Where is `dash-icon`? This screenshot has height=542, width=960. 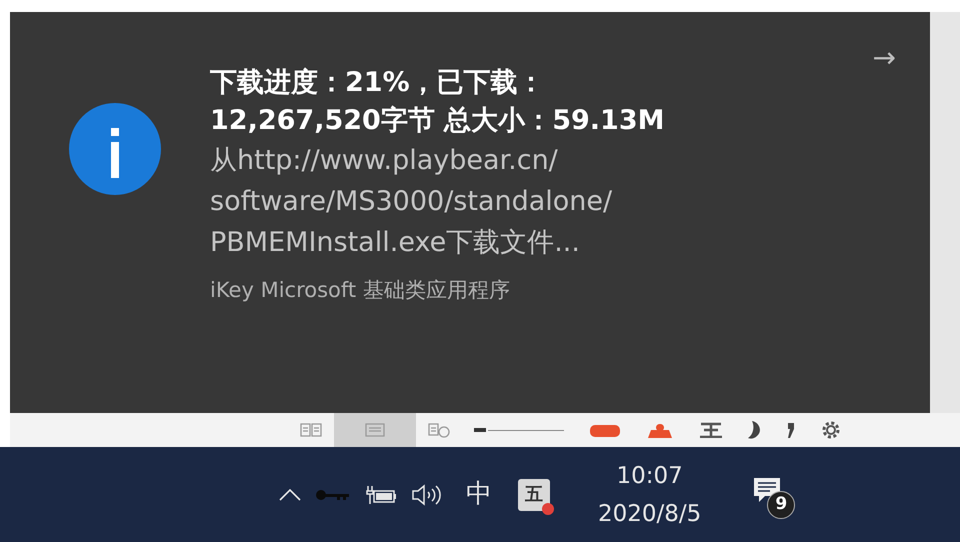 dash-icon is located at coordinates (480, 430).